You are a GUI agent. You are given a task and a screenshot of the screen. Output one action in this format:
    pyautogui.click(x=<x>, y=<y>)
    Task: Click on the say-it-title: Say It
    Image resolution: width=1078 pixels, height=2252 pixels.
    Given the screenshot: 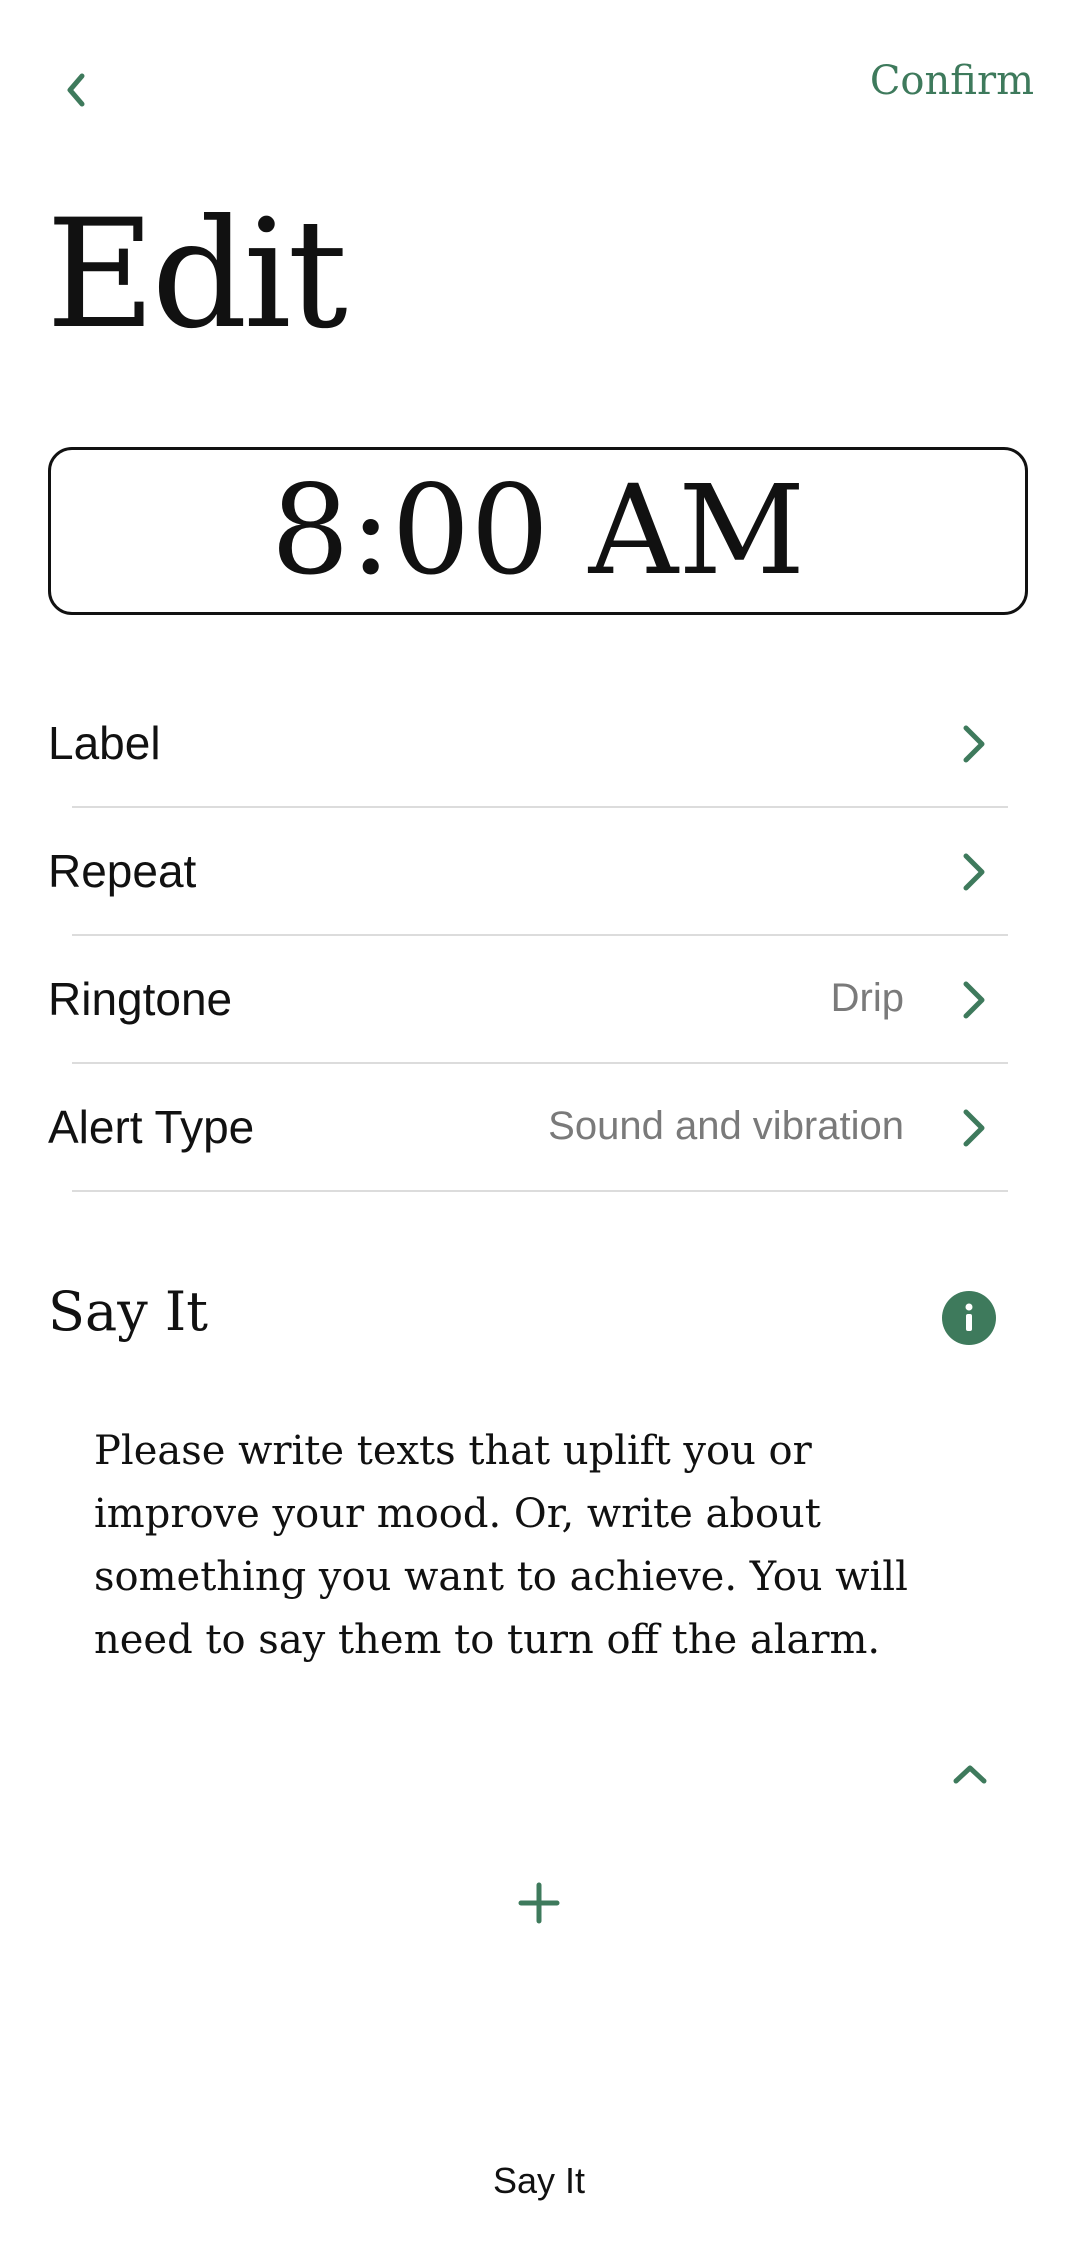 What is the action you would take?
    pyautogui.click(x=128, y=1311)
    